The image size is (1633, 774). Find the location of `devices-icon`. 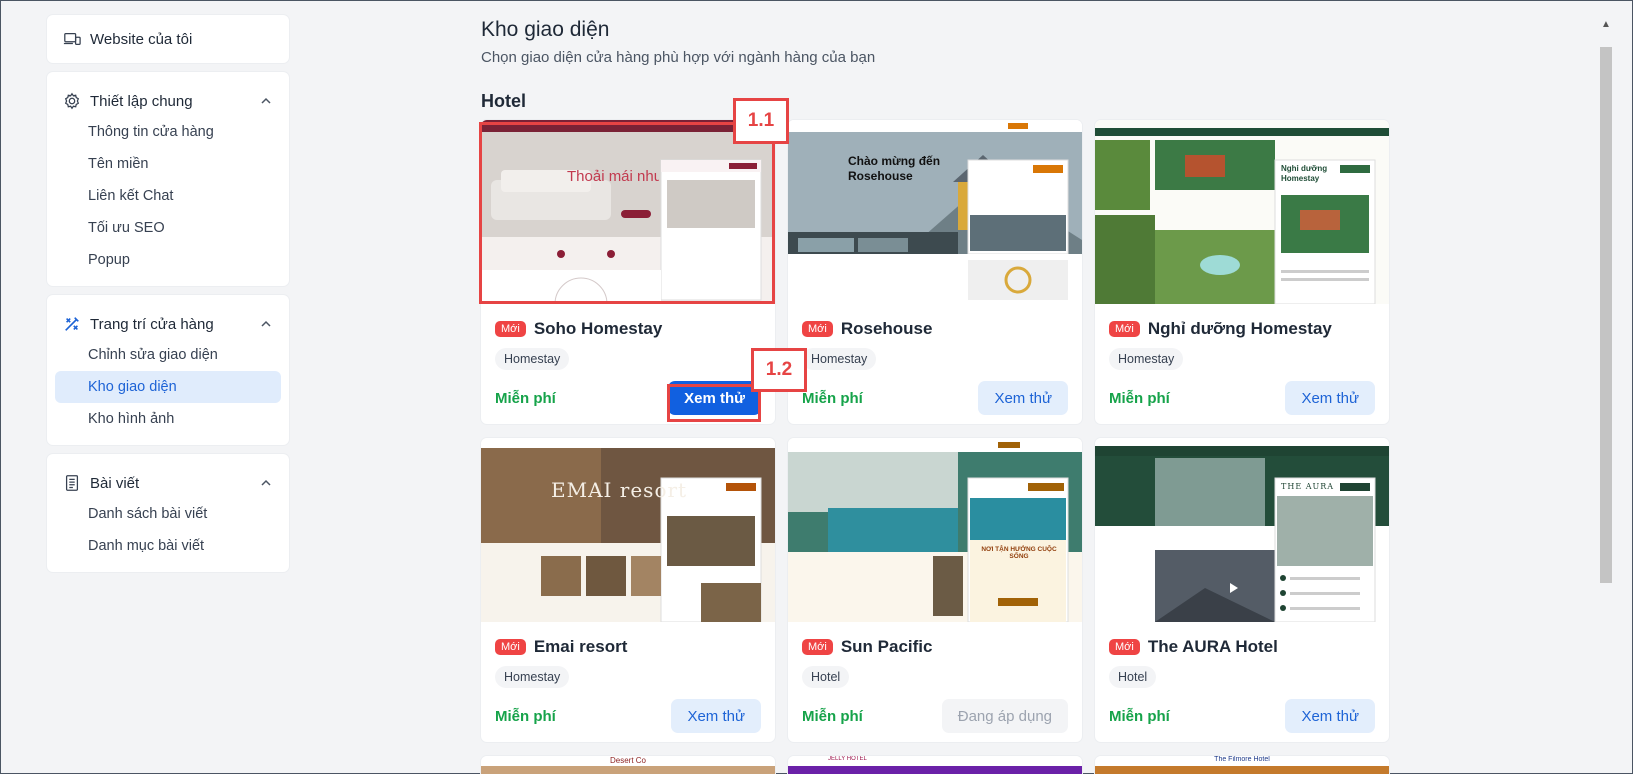

devices-icon is located at coordinates (72, 39).